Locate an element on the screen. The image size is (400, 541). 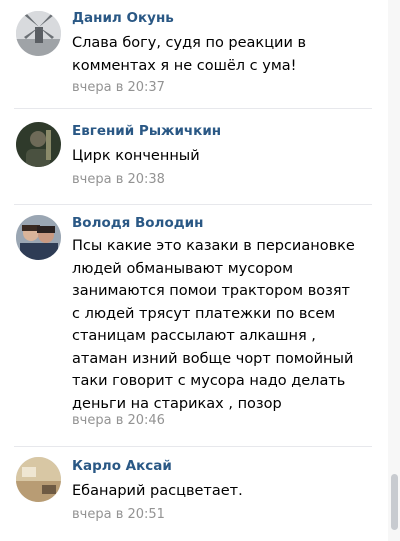
comment-text-line: таки говорит с мусора надо делать is located at coordinates (209, 381).